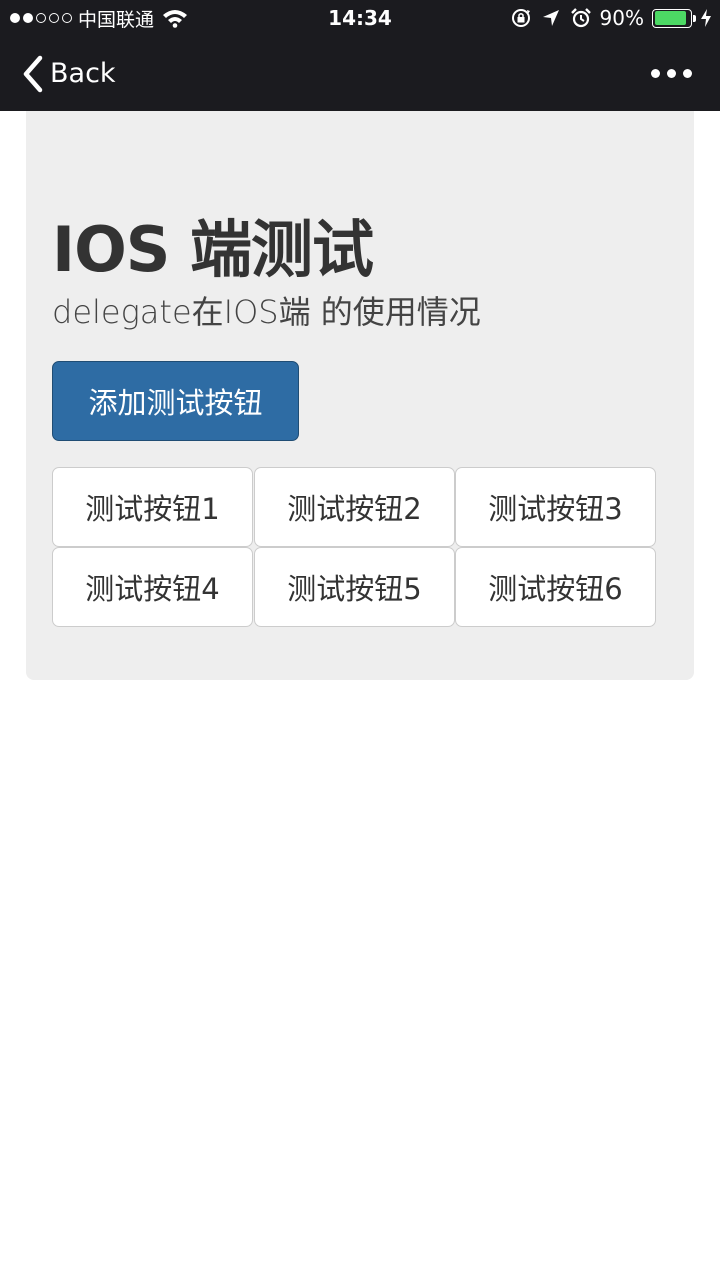 The width and height of the screenshot is (720, 1280). Describe the element at coordinates (550, 18) in the screenshot. I see `location-arrow-icon` at that location.